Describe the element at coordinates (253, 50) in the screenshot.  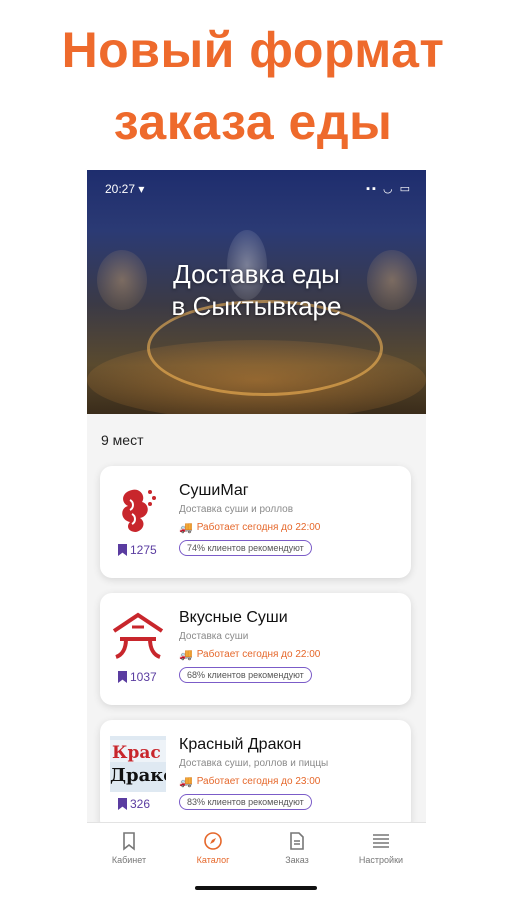
I see `headline-line-1: Новый формат` at that location.